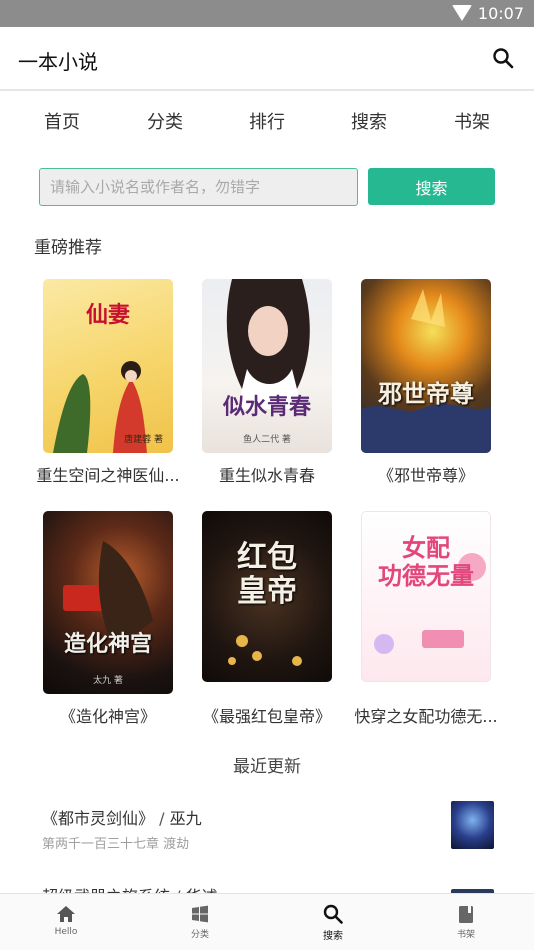 The width and height of the screenshot is (534, 950). Describe the element at coordinates (465, 935) in the screenshot. I see `tab-label: 书架` at that location.